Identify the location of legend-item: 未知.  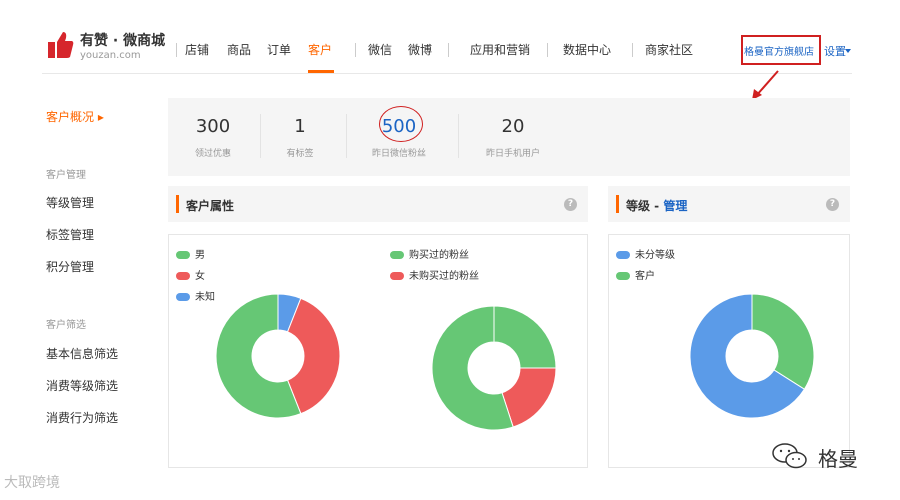
(195, 298).